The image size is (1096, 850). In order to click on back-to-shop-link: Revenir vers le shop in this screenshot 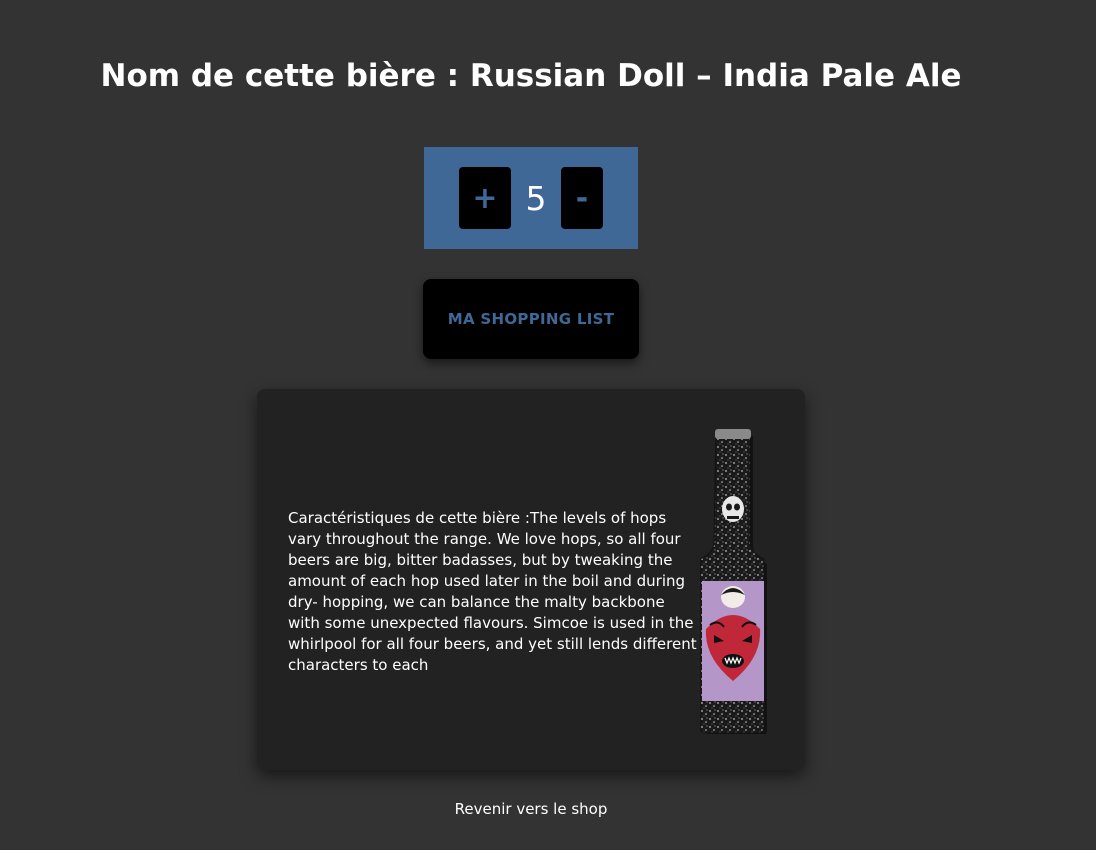, I will do `click(531, 809)`.